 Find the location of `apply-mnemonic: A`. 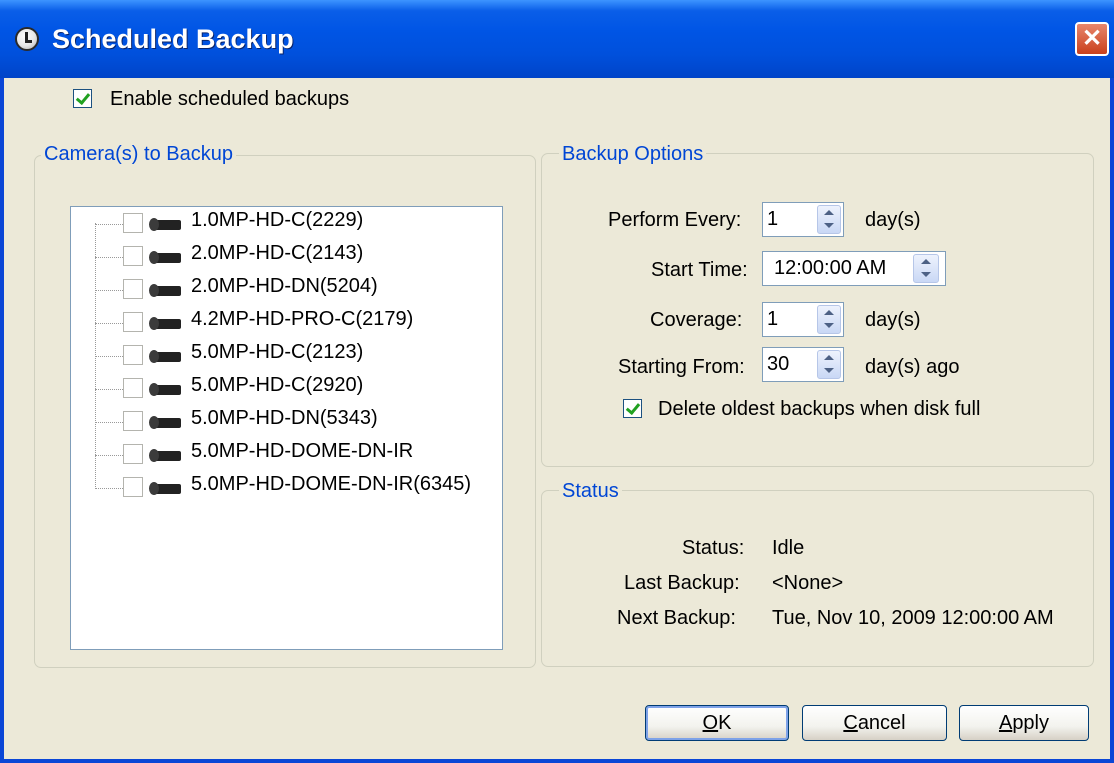

apply-mnemonic: A is located at coordinates (1005, 723).